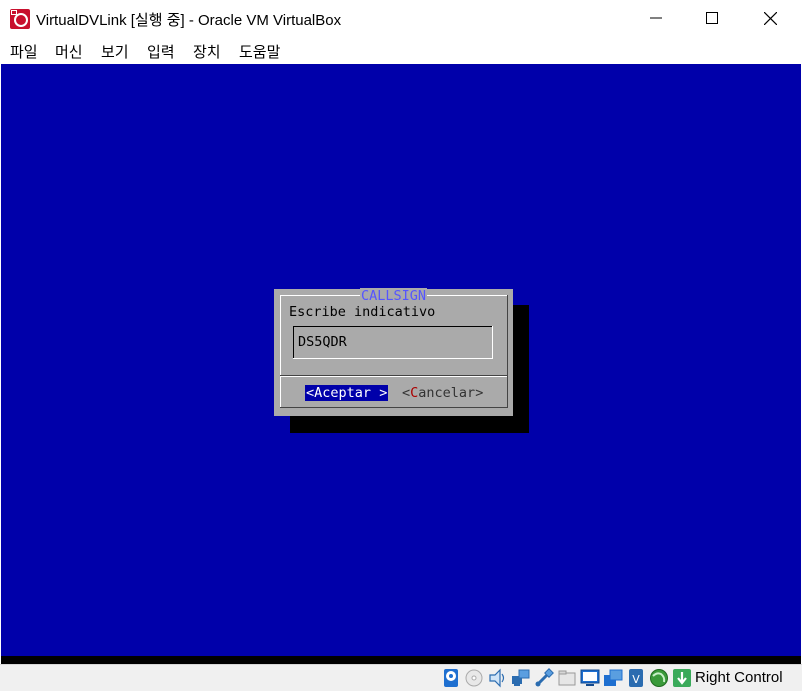  Describe the element at coordinates (280, 391) in the screenshot. I see `dialog-frame-left-lower` at that location.